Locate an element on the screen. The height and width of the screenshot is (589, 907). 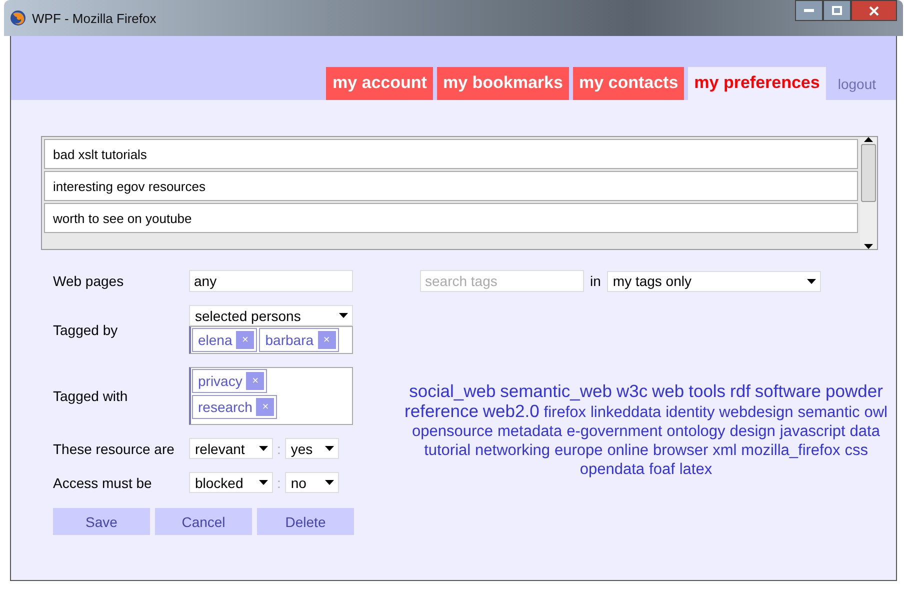
field-label: Tagged with is located at coordinates (91, 396).